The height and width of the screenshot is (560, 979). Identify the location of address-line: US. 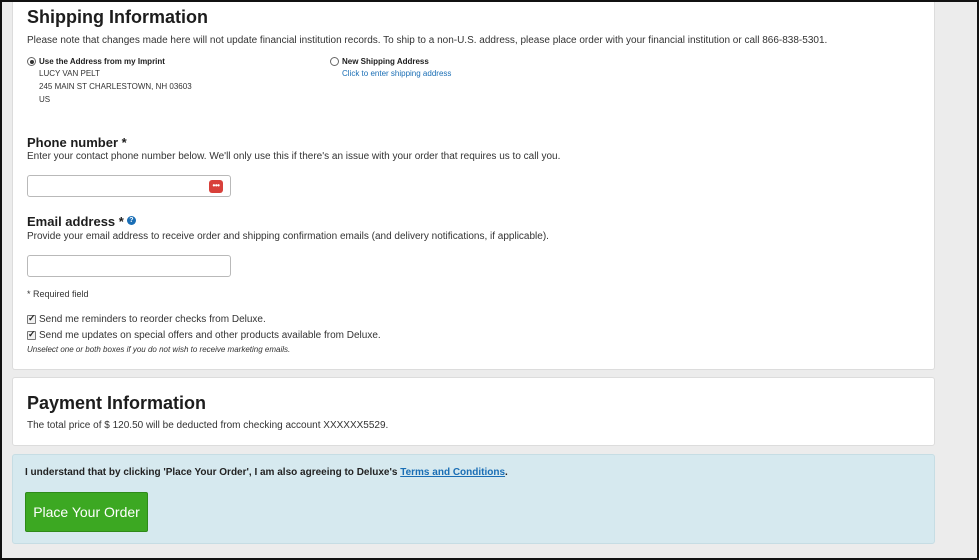
(45, 99).